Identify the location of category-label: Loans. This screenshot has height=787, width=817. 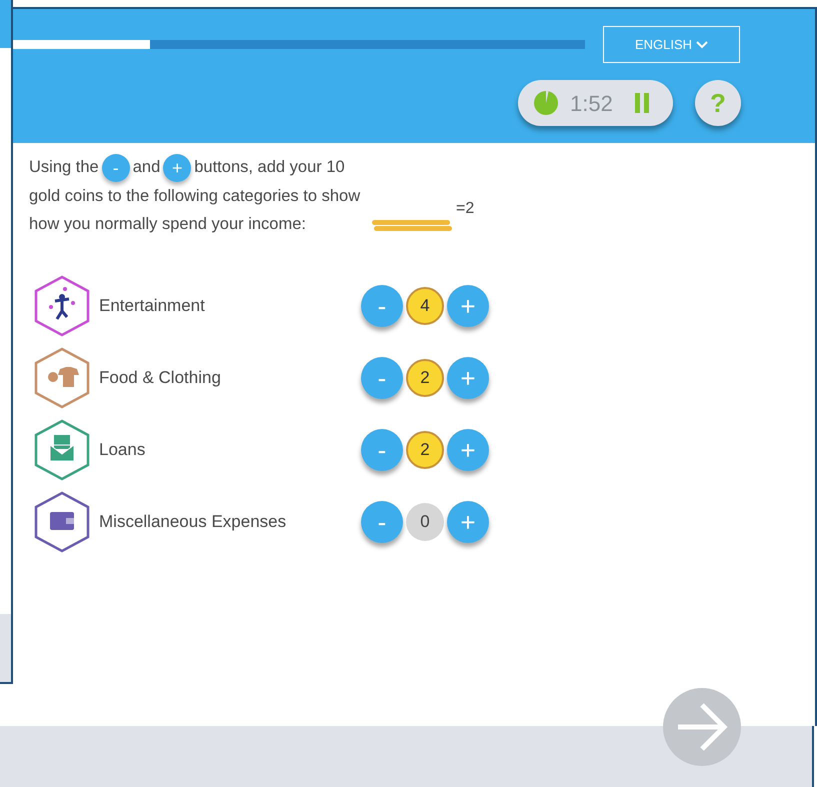
(122, 449).